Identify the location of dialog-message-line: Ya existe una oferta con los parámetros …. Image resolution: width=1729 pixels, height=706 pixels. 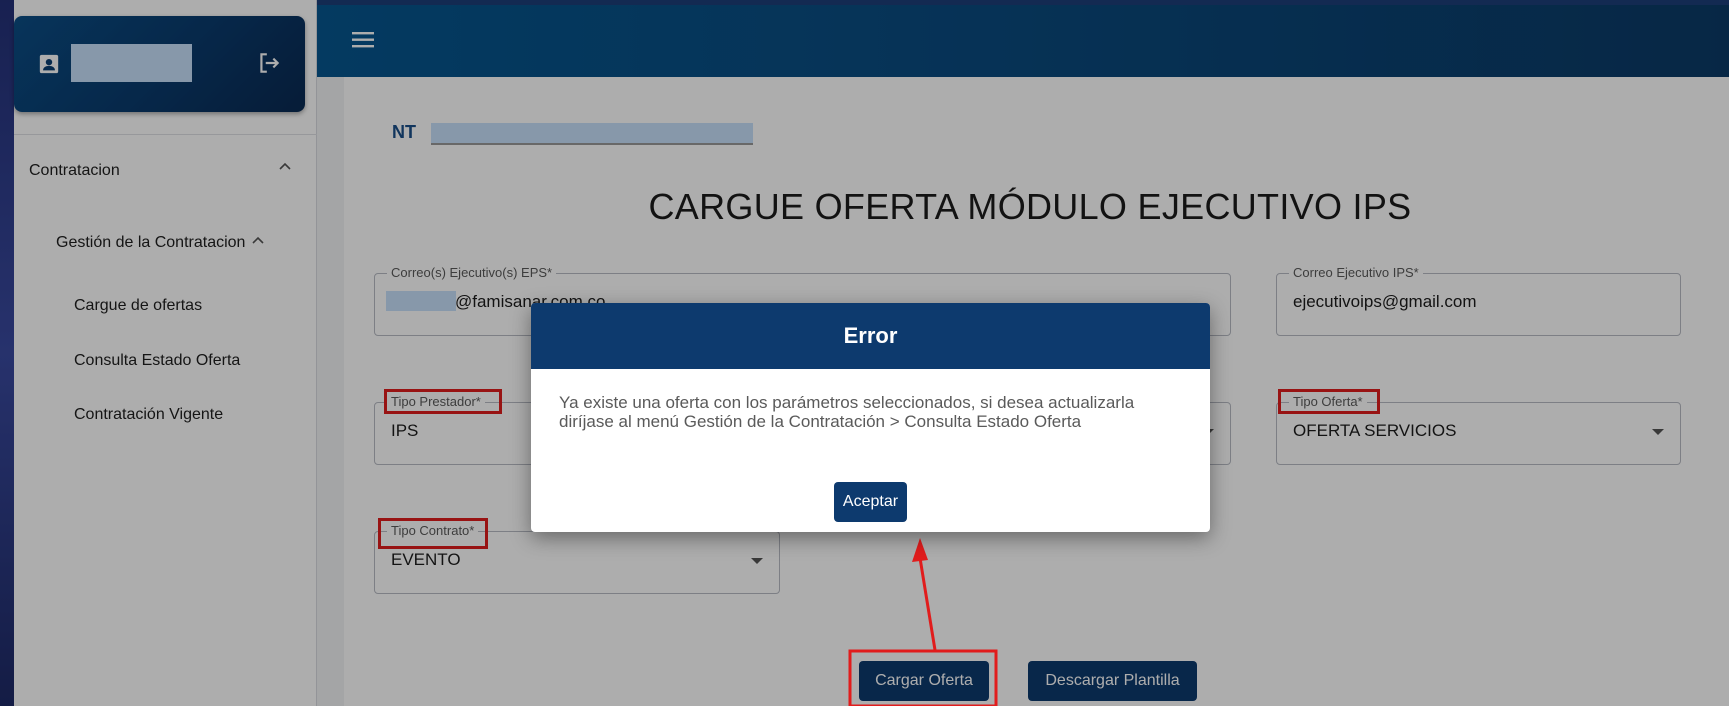
(847, 402).